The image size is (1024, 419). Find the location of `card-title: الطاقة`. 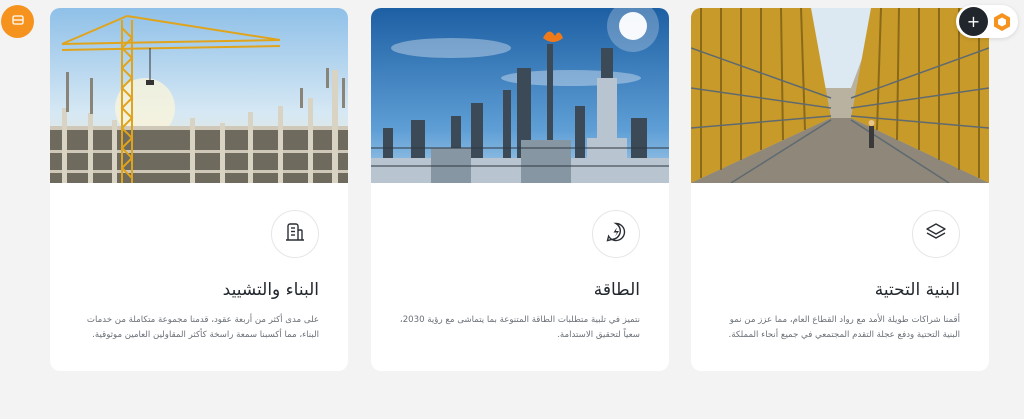

card-title: الطاقة is located at coordinates (616, 290).